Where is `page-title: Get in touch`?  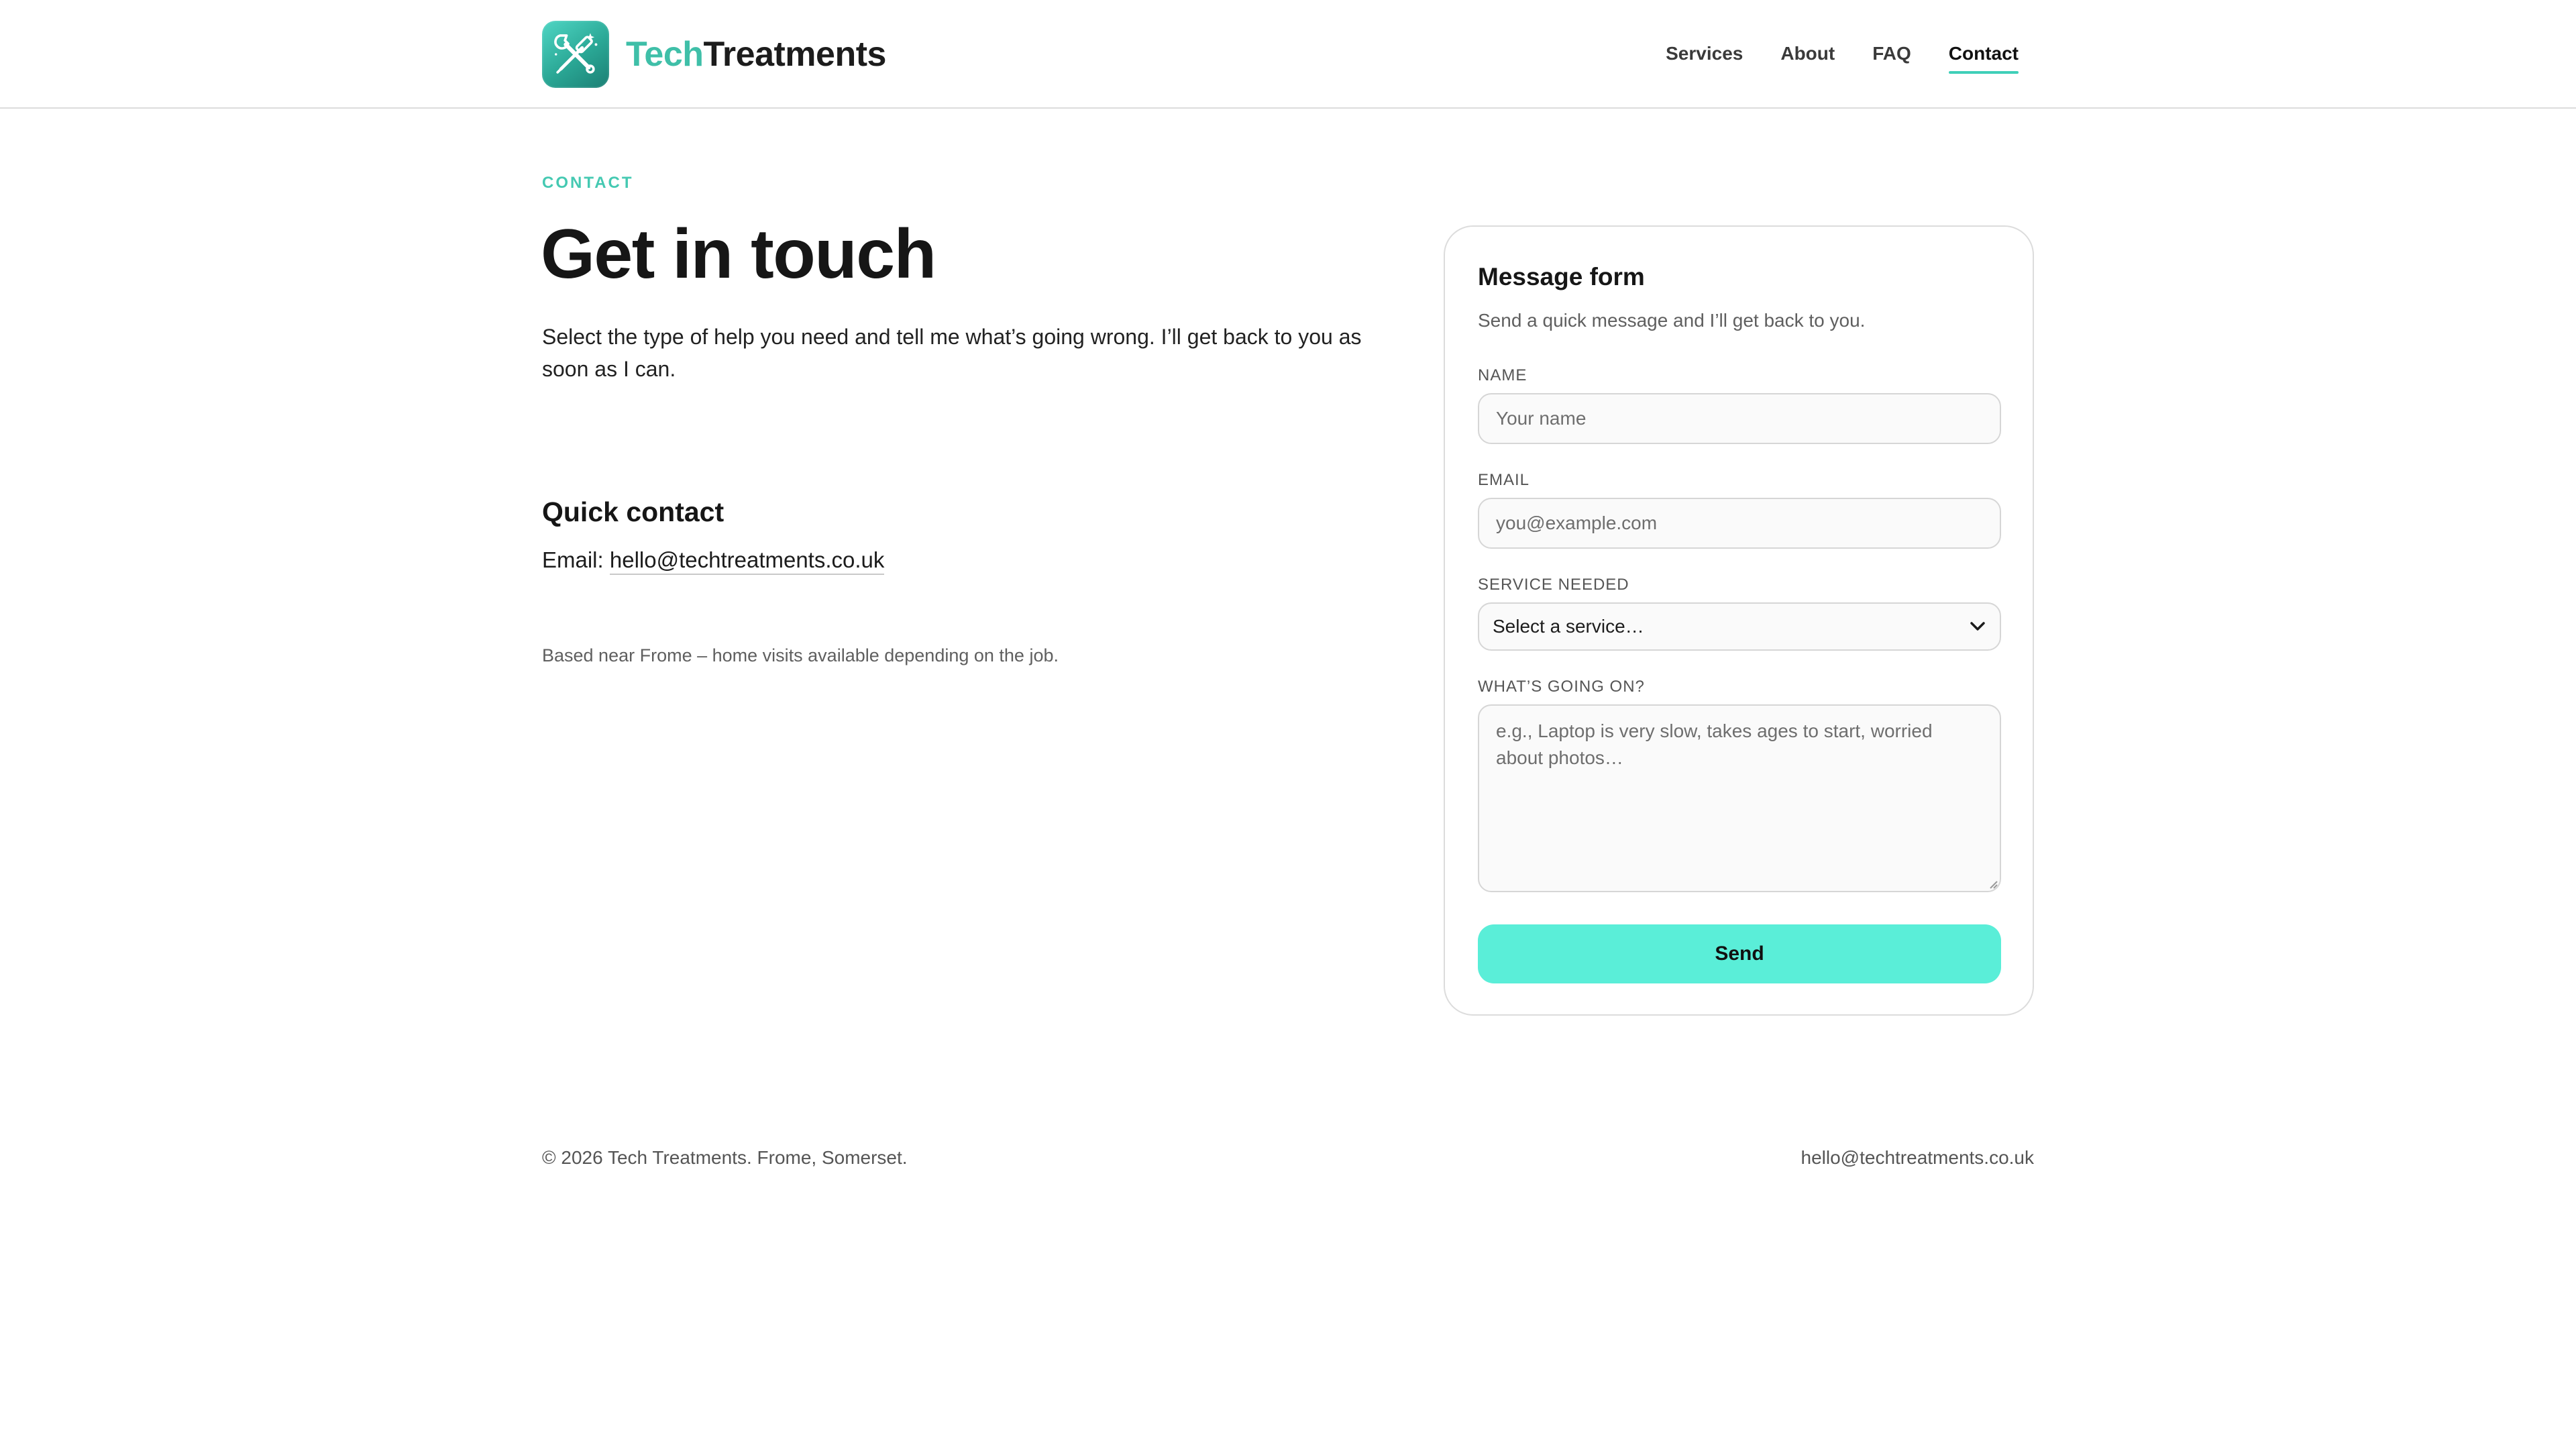
page-title: Get in touch is located at coordinates (738, 254).